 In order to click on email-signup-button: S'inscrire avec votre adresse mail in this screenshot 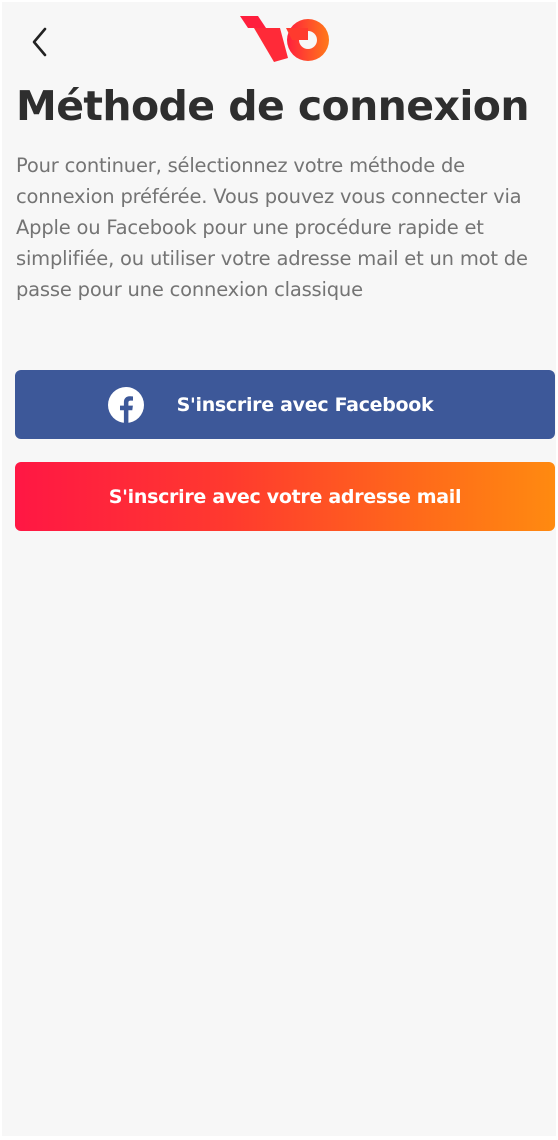, I will do `click(285, 496)`.